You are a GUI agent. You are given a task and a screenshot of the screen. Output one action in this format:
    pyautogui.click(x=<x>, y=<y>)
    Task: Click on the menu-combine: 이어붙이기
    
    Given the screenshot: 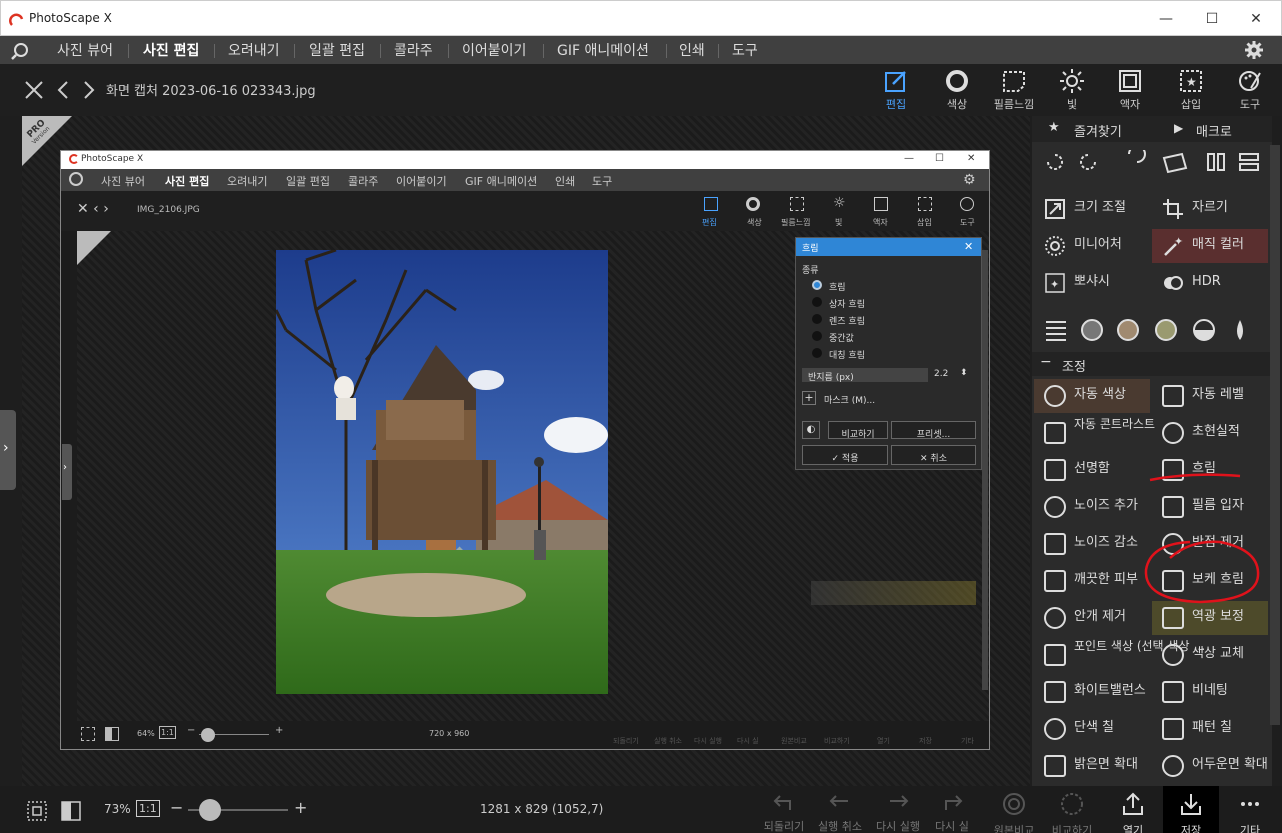 What is the action you would take?
    pyautogui.click(x=494, y=50)
    